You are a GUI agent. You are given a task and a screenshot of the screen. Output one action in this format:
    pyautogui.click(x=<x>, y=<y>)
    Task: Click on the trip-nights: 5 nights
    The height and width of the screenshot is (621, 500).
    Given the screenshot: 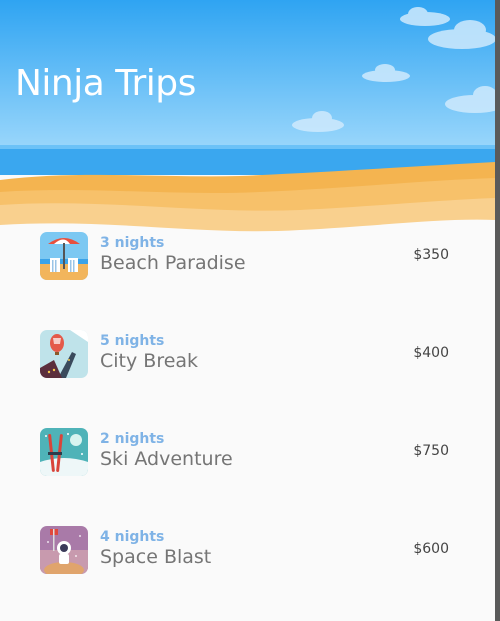 What is the action you would take?
    pyautogui.click(x=132, y=341)
    